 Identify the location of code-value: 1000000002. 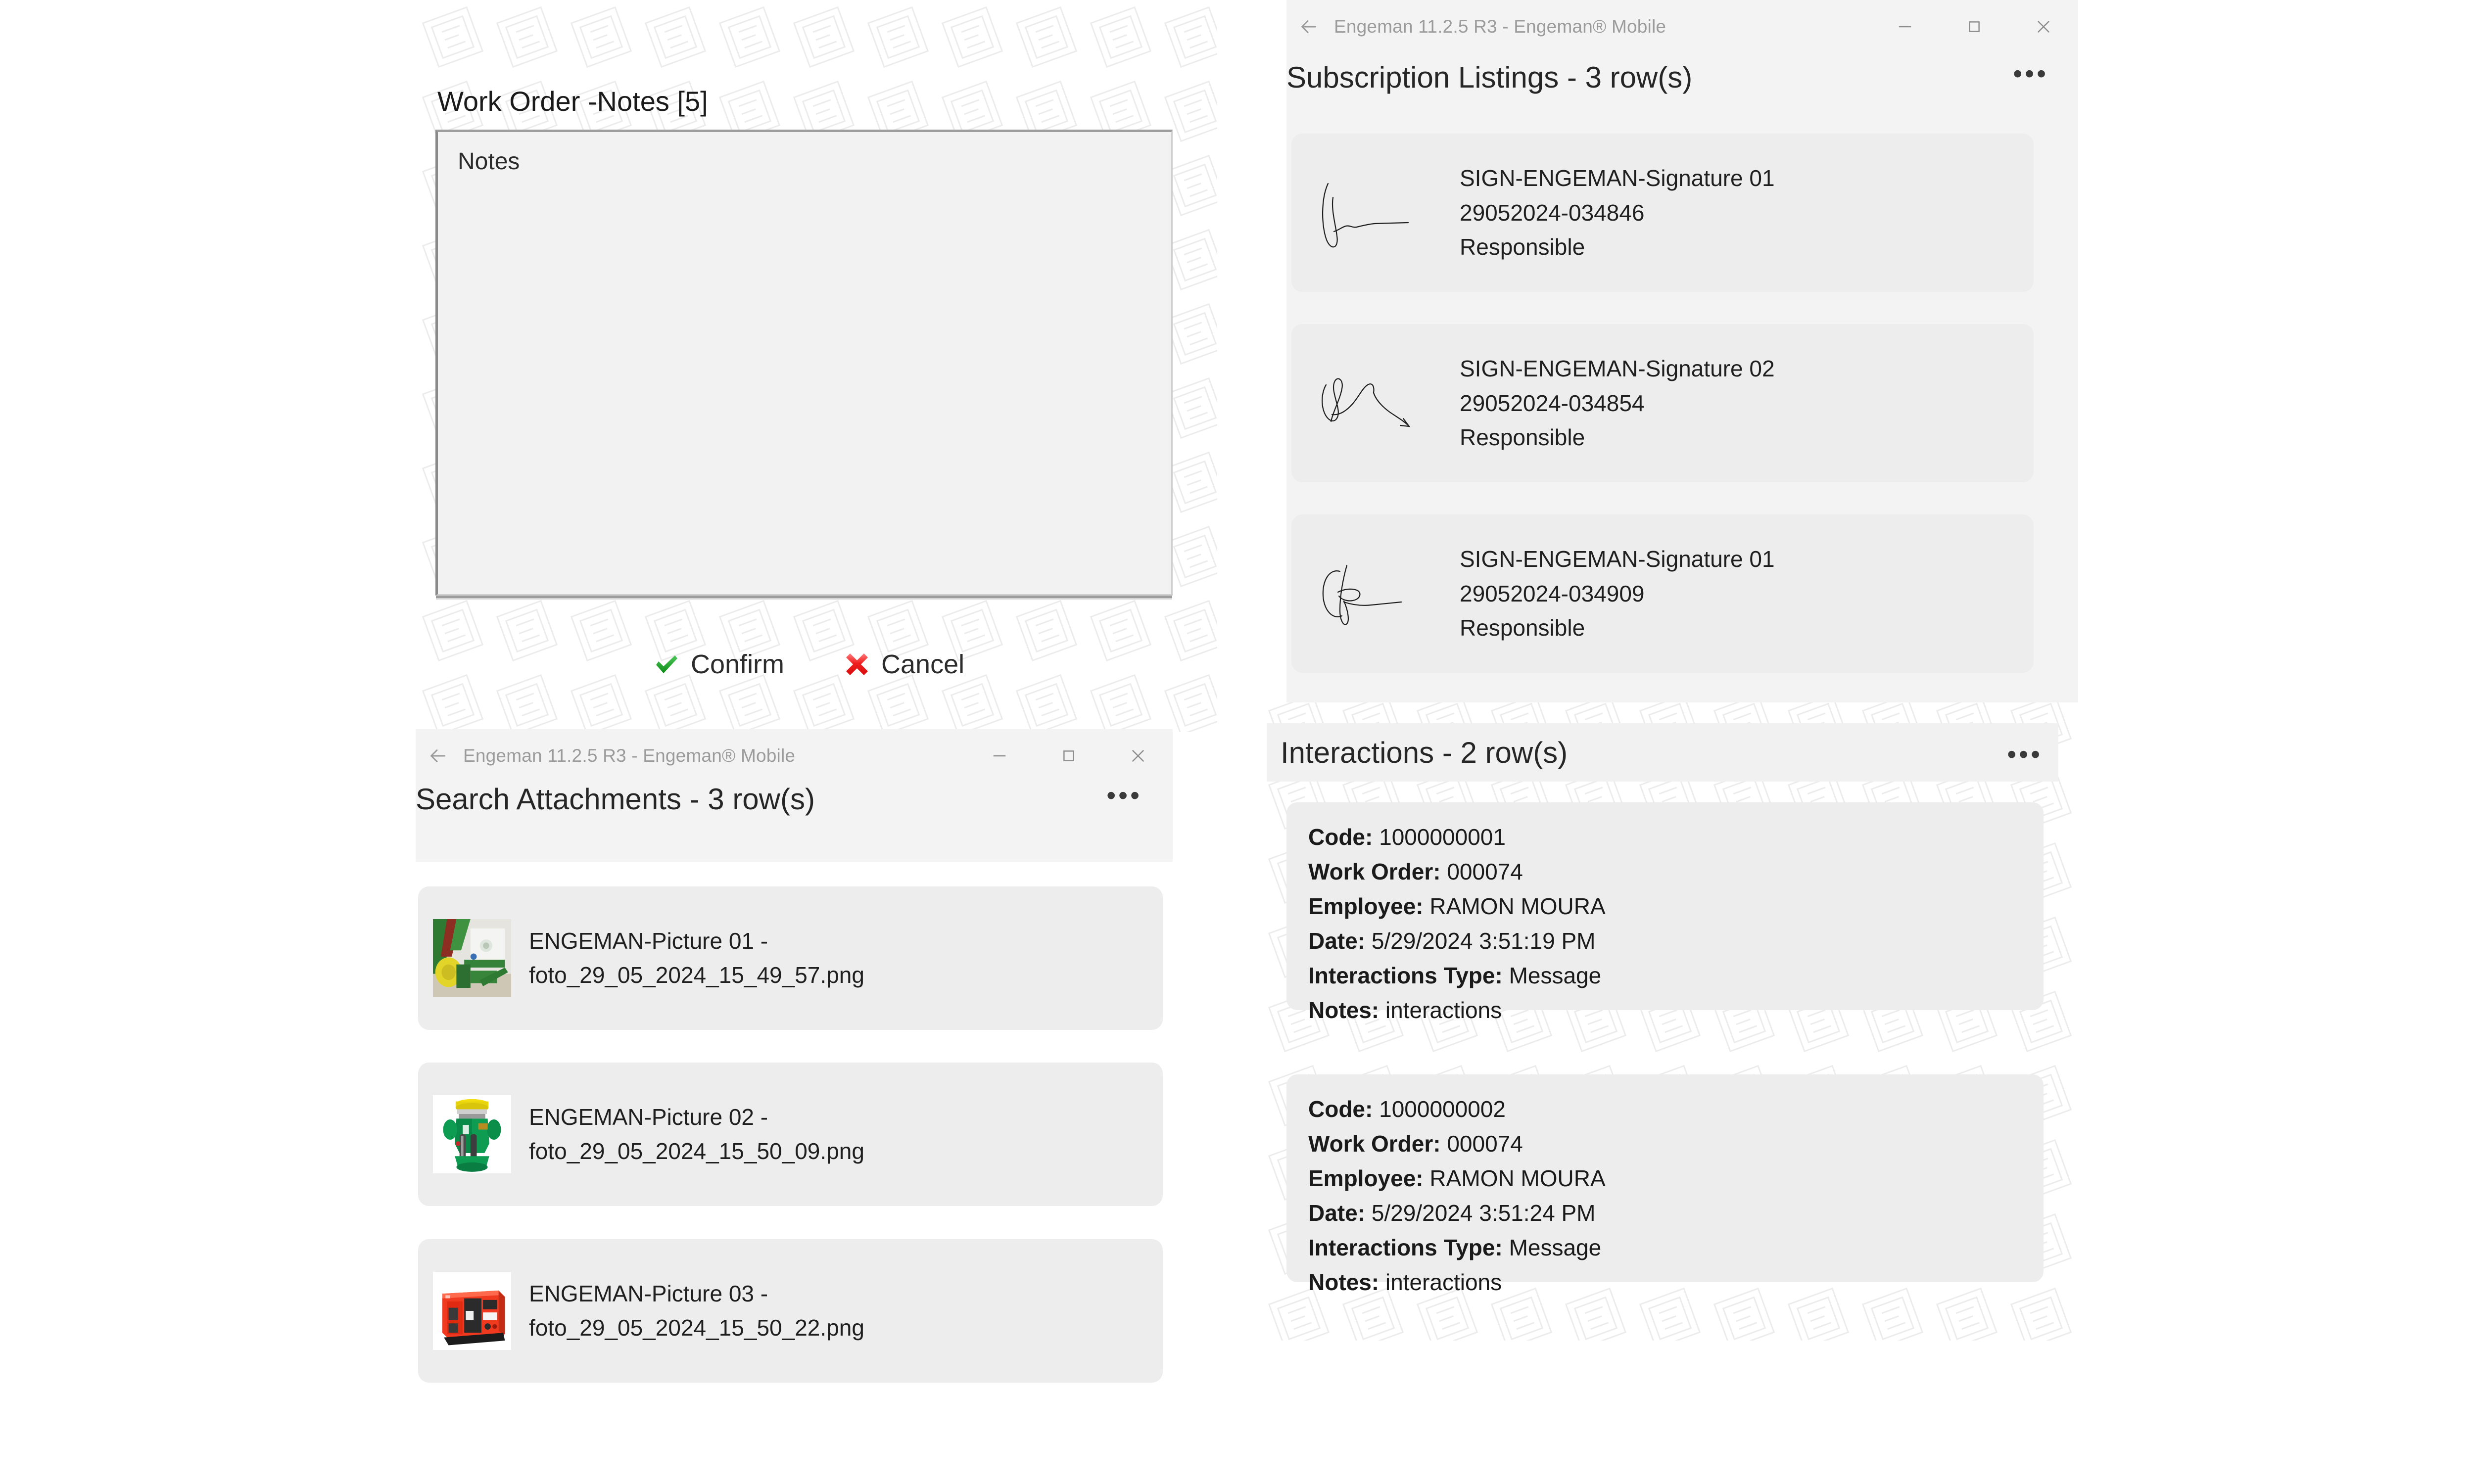
(1443, 1109).